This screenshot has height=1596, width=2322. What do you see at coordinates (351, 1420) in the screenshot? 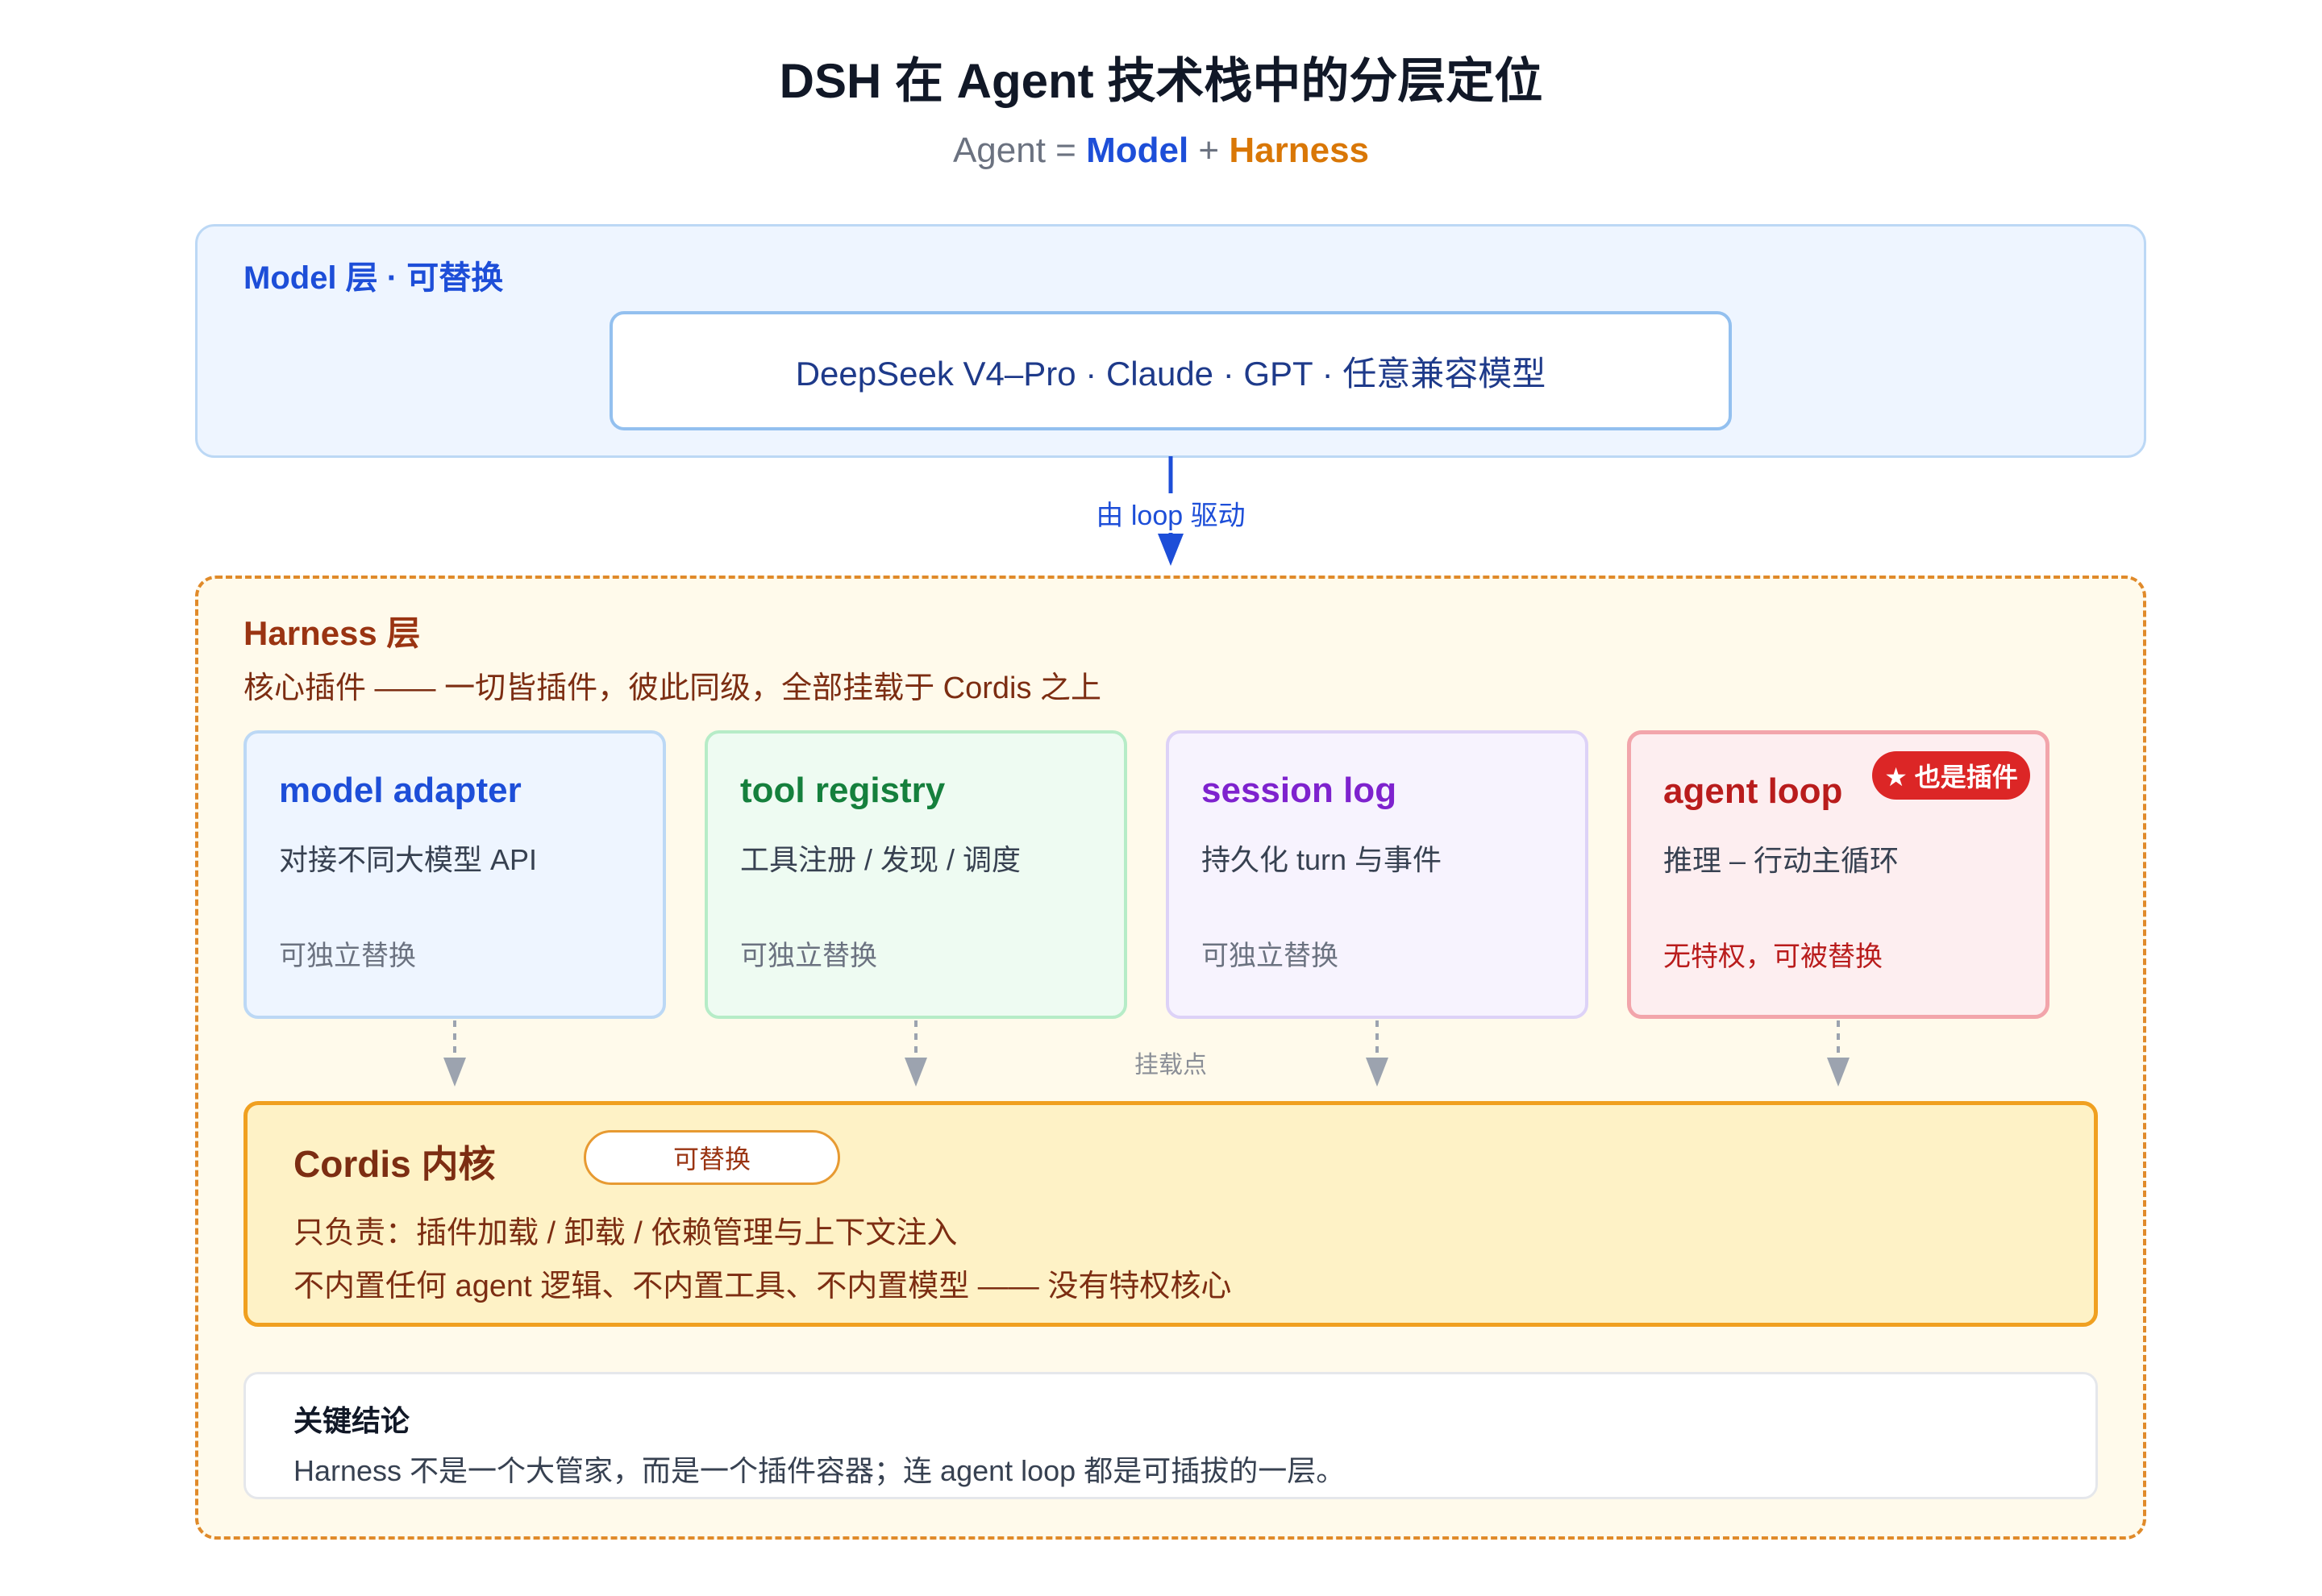
I see `key-conclusion-title: 关键结论` at bounding box center [351, 1420].